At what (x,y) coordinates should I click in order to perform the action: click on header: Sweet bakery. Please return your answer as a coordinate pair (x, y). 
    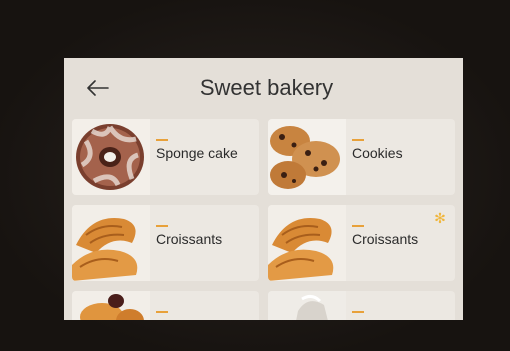
    Looking at the image, I should click on (263, 87).